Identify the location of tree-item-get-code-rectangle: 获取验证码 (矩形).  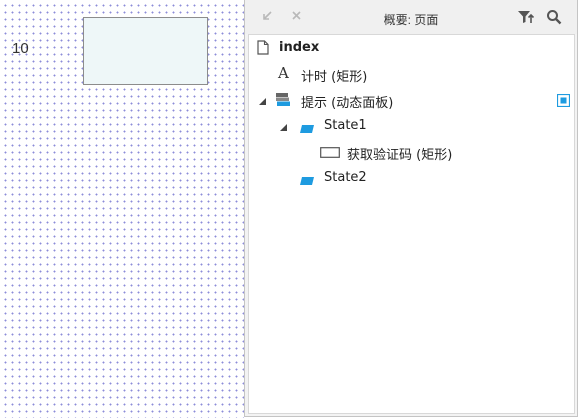
(411, 152).